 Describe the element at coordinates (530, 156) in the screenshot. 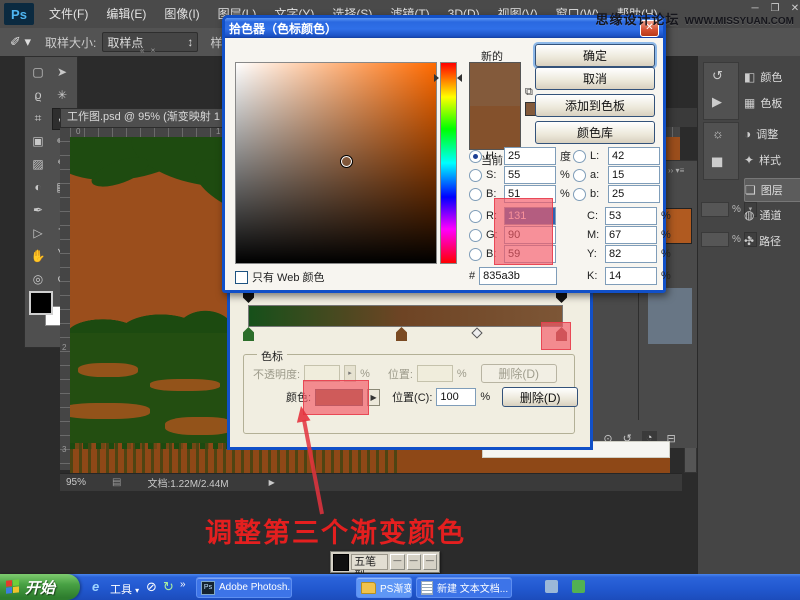

I see `hue-input` at that location.